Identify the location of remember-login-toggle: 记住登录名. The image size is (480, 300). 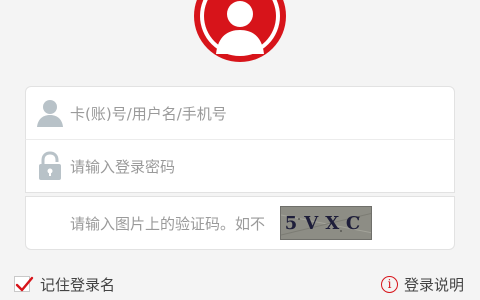
(64, 284).